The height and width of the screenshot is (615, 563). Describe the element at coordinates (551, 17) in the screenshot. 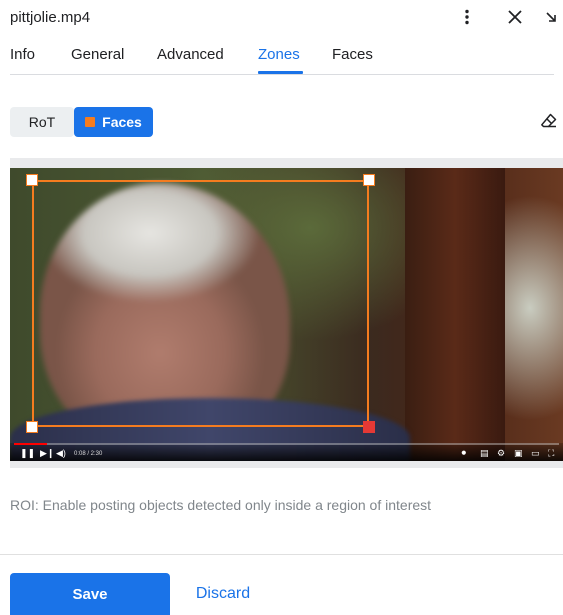

I see `collapse-arrow-icon` at that location.